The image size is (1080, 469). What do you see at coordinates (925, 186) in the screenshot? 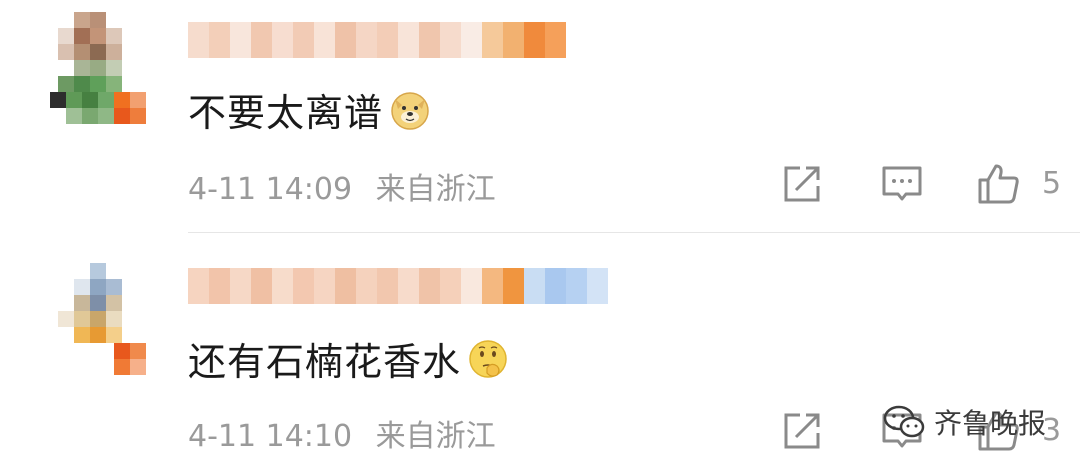
I see `comment-actions: 5` at bounding box center [925, 186].